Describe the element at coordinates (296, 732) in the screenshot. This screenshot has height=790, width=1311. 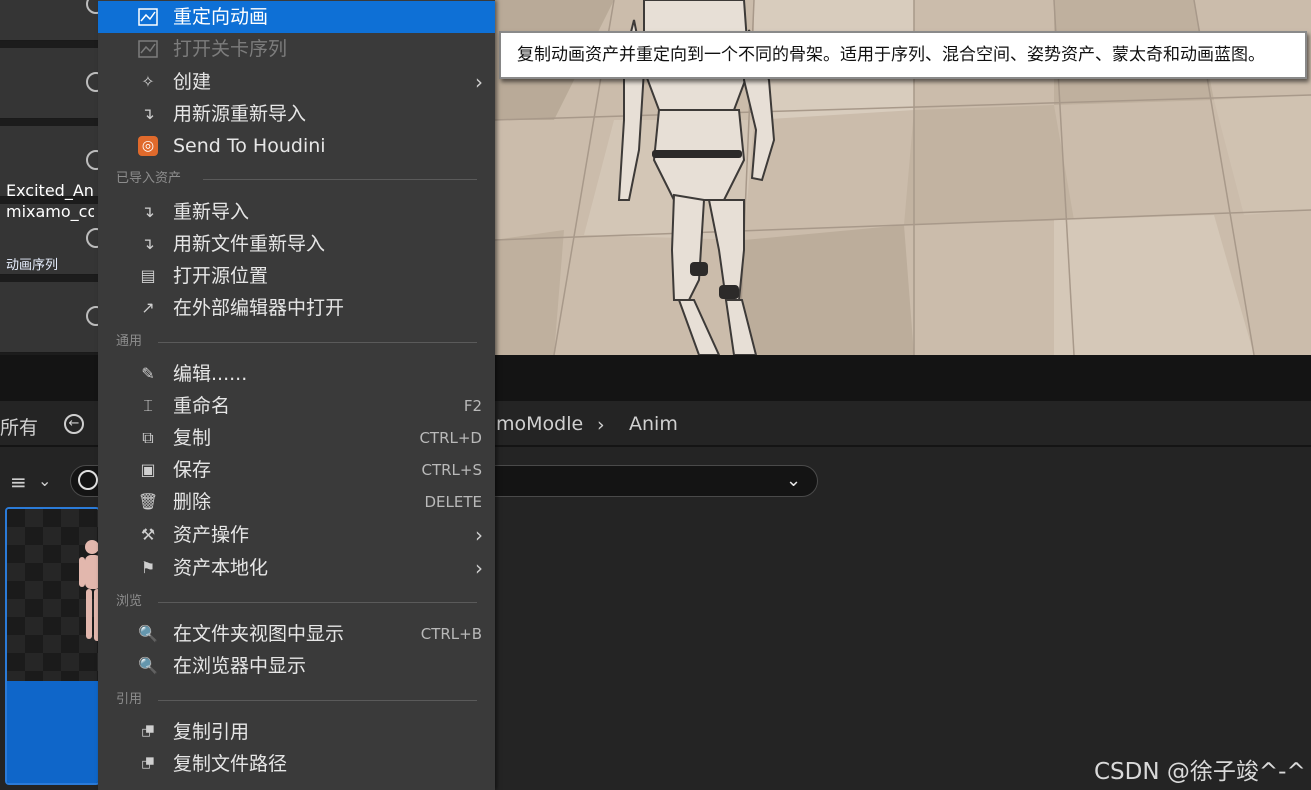
I see `menu-item-copy-reference: ⮻ 复制引用` at that location.